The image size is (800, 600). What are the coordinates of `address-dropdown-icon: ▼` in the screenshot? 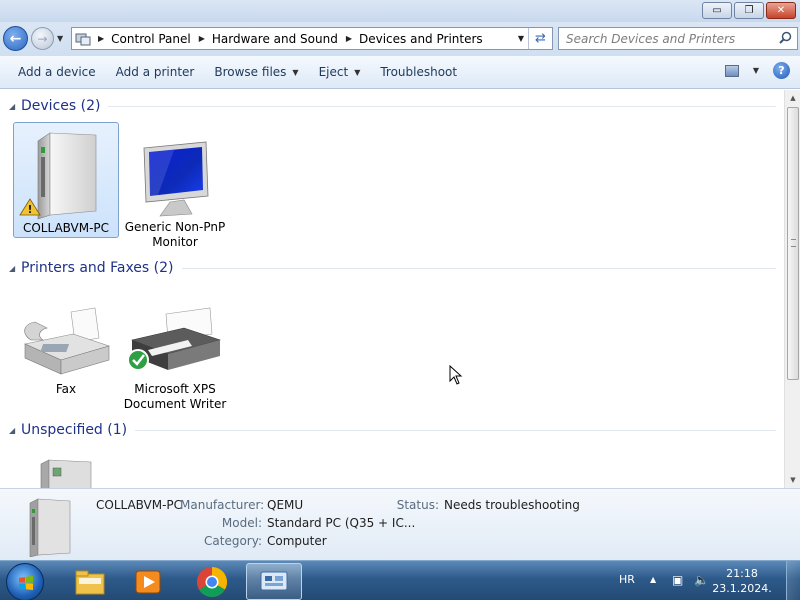 It's located at (521, 38).